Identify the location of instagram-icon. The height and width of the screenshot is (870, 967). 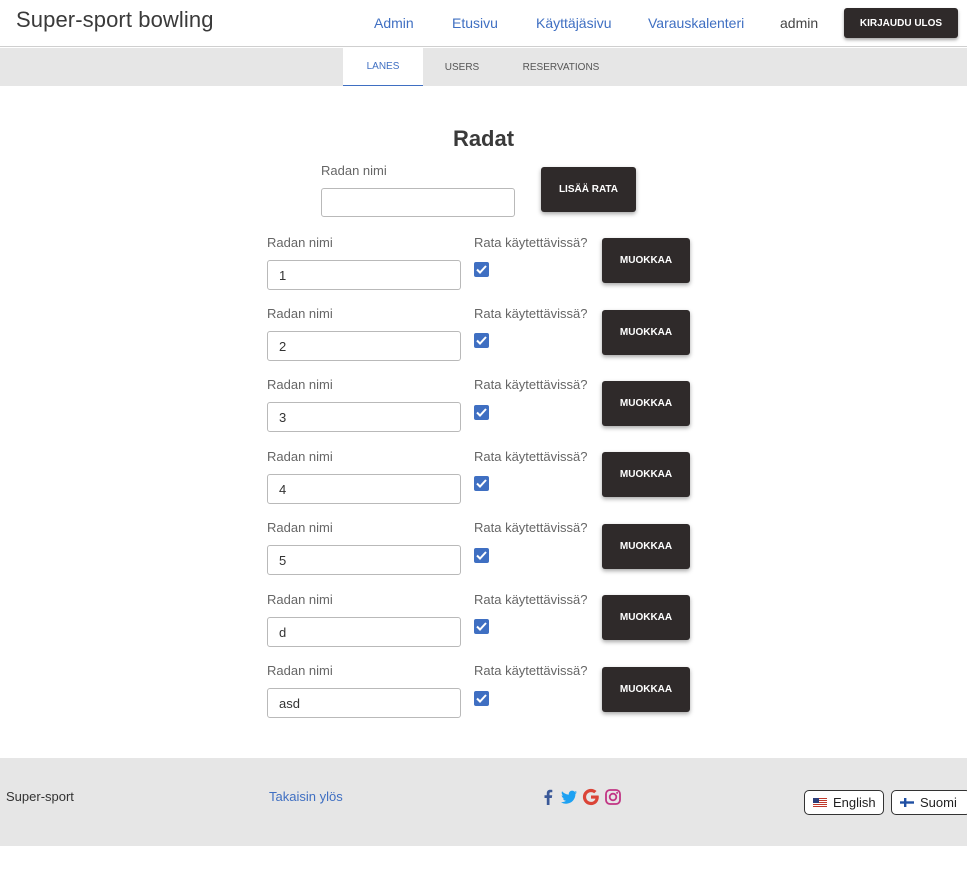
(613, 797).